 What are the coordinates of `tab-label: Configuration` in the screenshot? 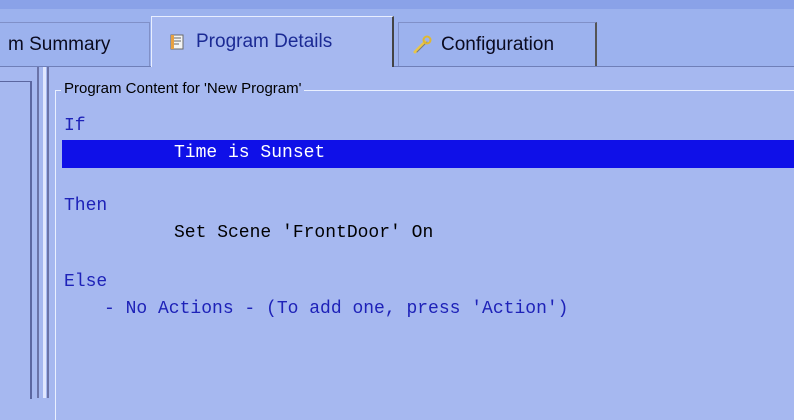 It's located at (498, 44).